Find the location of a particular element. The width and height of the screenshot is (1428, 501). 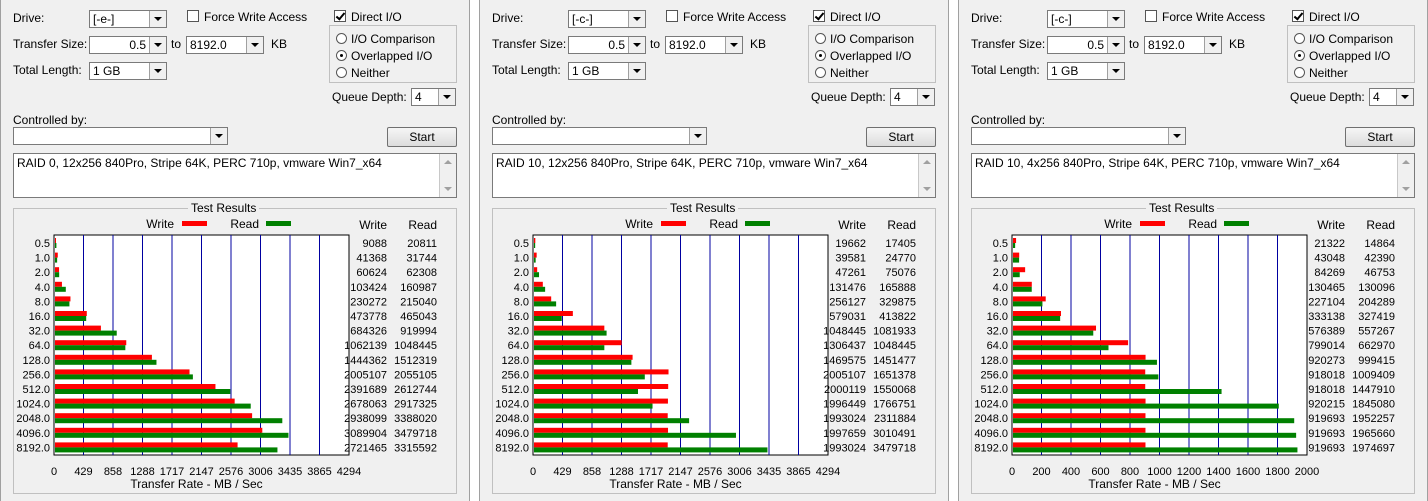

read-value: 1048445 is located at coordinates (894, 346).